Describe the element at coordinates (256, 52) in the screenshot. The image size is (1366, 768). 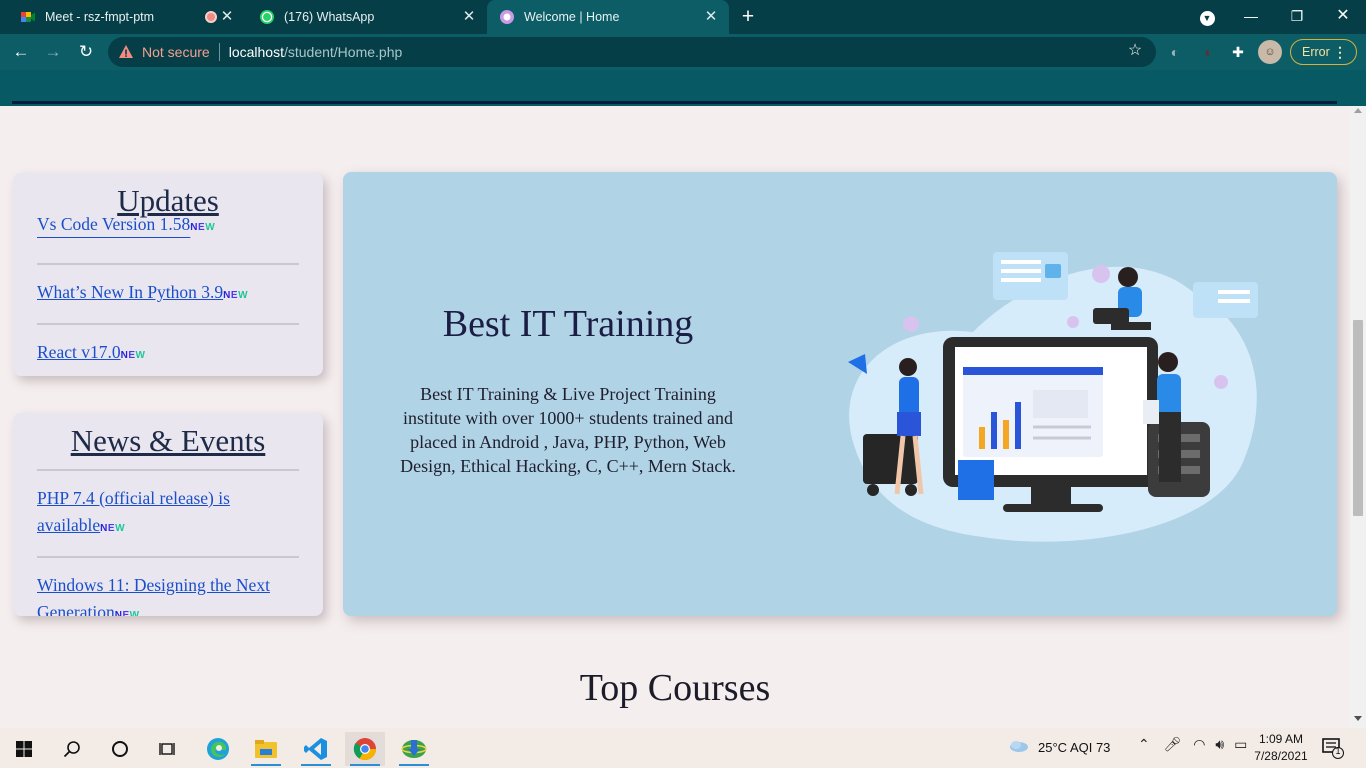
I see `url-host: localhost` at that location.